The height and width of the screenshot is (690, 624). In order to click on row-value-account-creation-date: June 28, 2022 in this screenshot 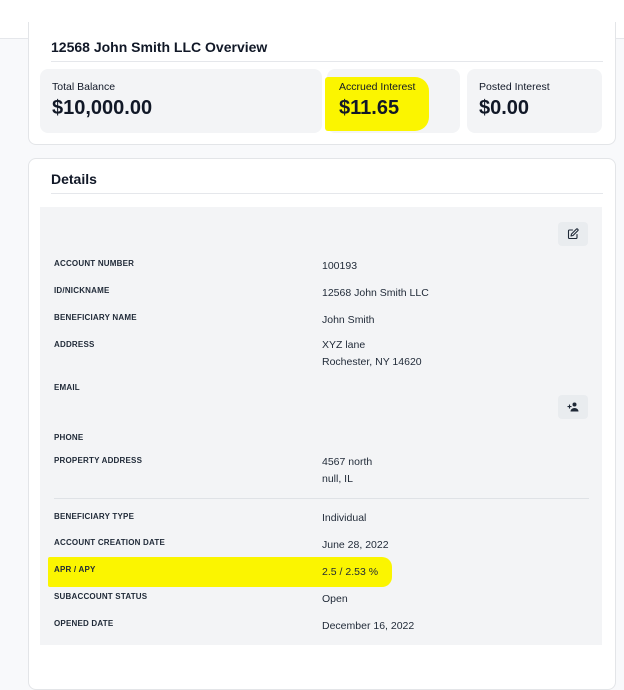, I will do `click(355, 545)`.